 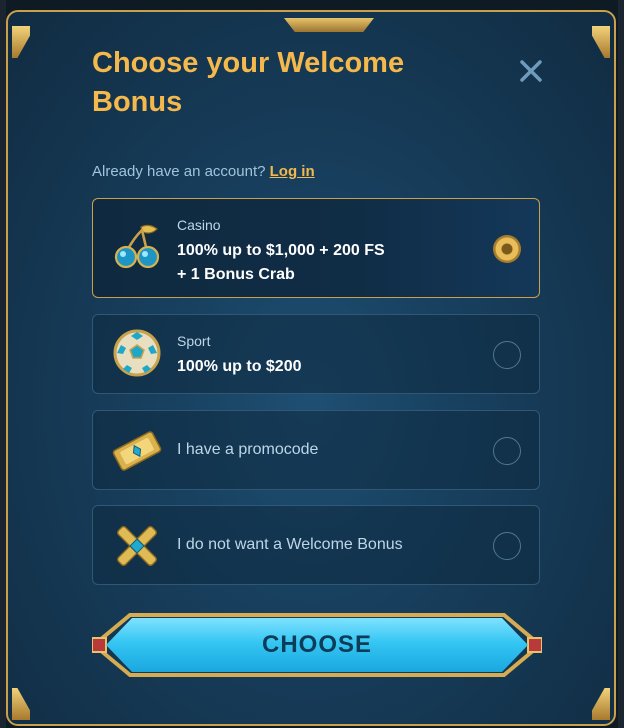 I want to click on choose-button: CHOOSE, so click(x=317, y=645).